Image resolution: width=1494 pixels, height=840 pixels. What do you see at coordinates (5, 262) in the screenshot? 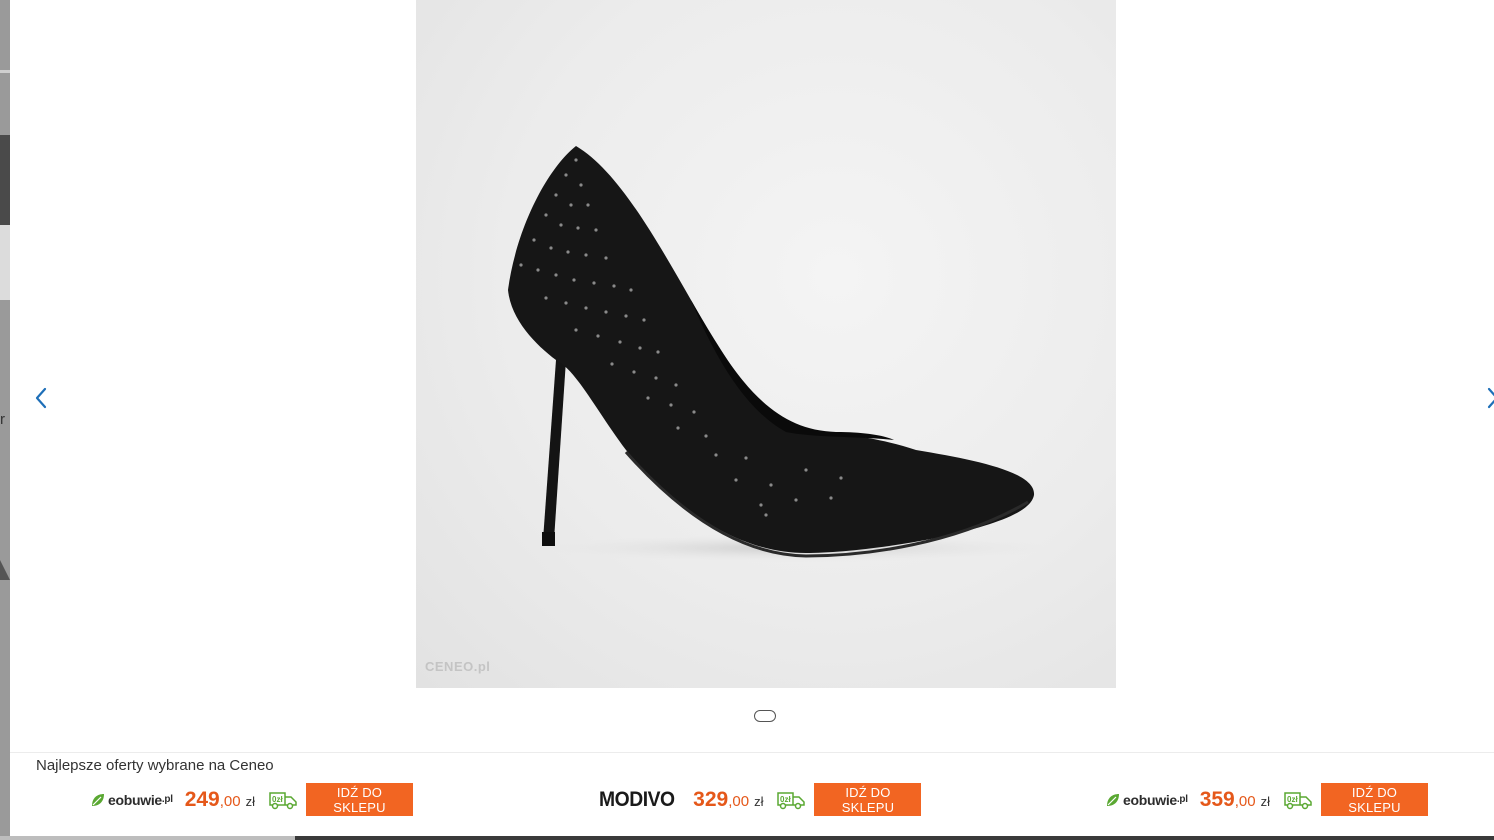
I see `background-product-image-lower` at bounding box center [5, 262].